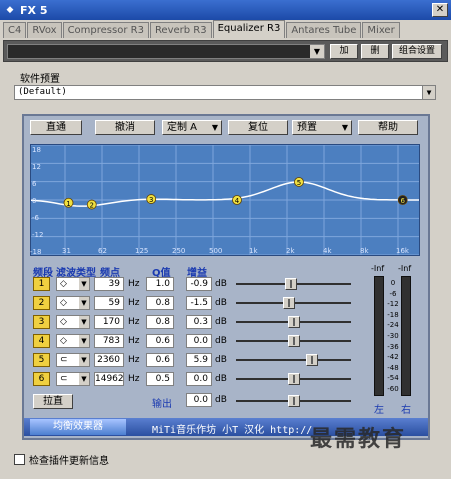 The image size is (451, 479). I want to click on tab-rvox: RVox, so click(44, 30).